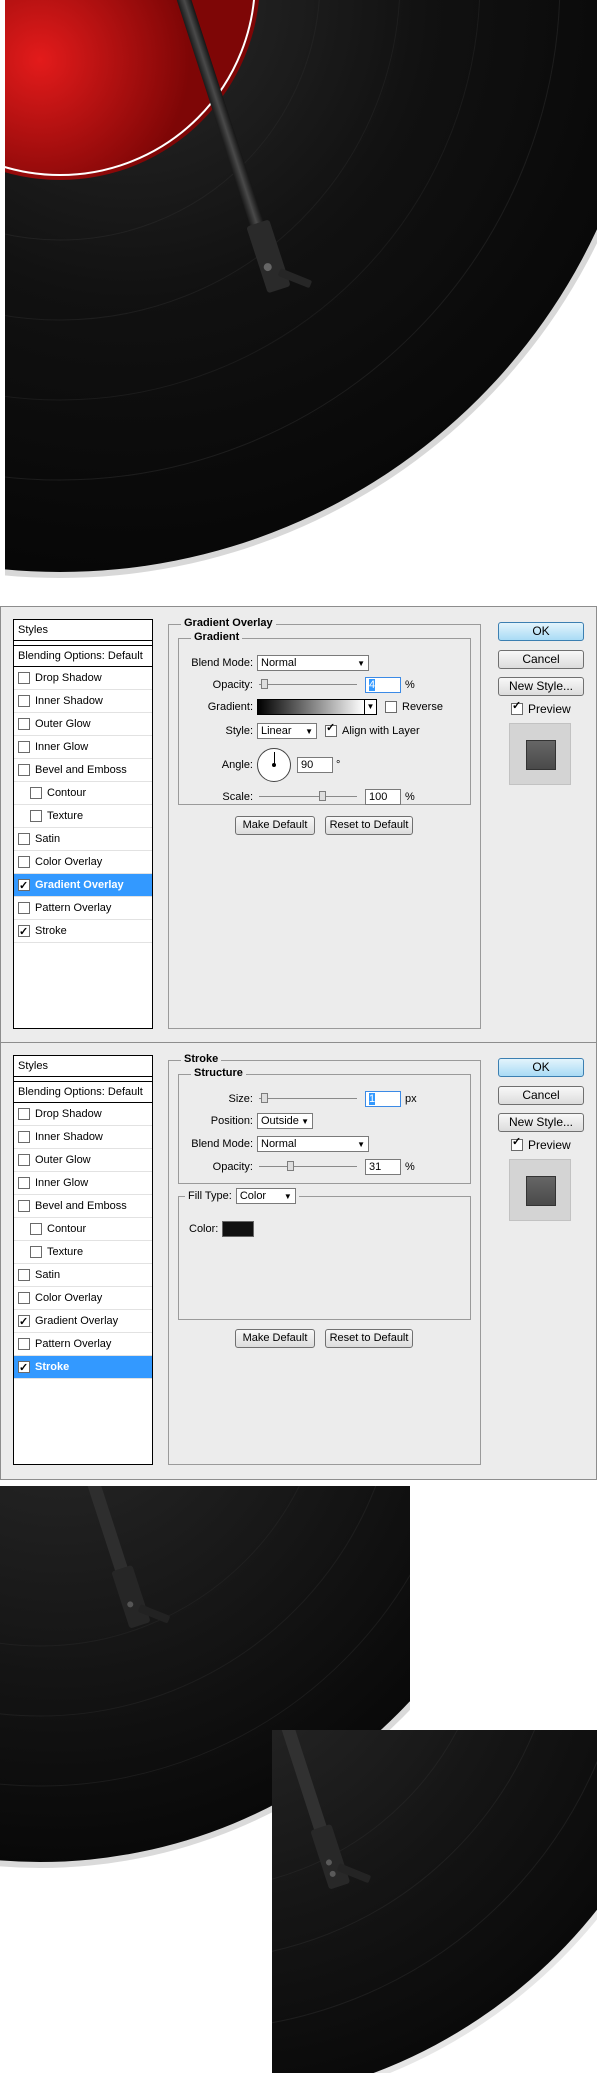 The image size is (597, 2073). Describe the element at coordinates (338, 765) in the screenshot. I see `angle-unit: °` at that location.